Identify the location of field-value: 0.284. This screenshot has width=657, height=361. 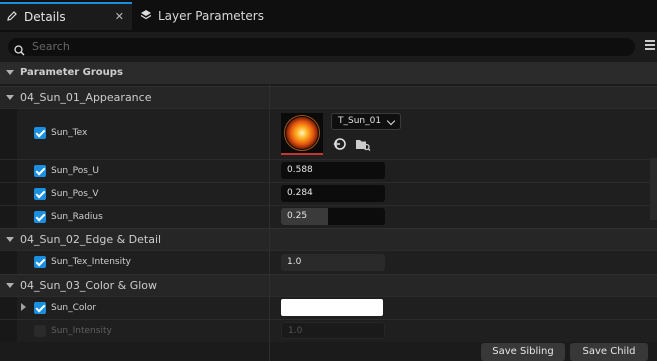
(300, 193).